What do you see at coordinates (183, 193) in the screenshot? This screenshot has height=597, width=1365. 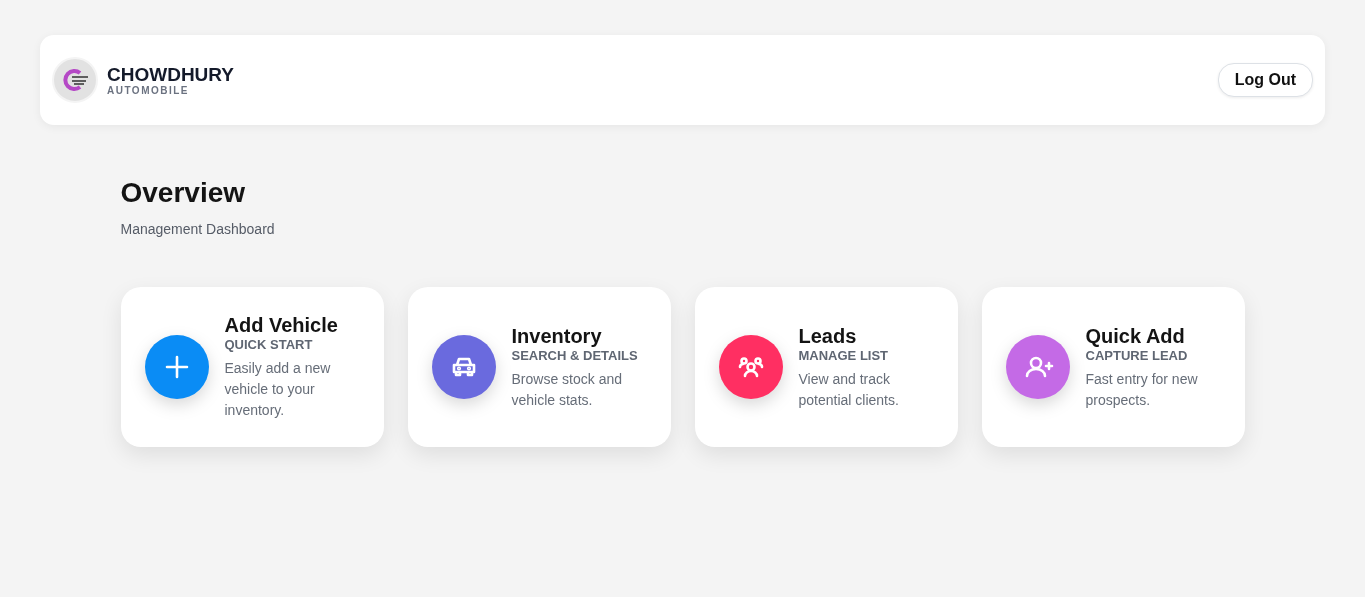 I see `page-title: Overview` at bounding box center [183, 193].